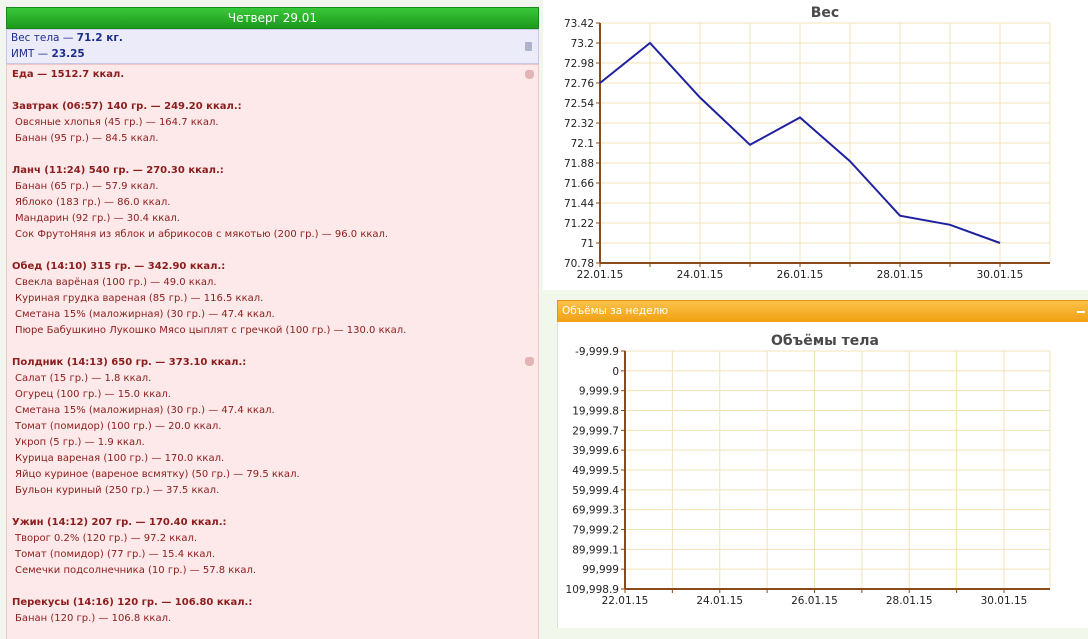 The height and width of the screenshot is (639, 1088). What do you see at coordinates (595, 471) in the screenshot?
I see `y-tick-label: 49,999.5` at bounding box center [595, 471].